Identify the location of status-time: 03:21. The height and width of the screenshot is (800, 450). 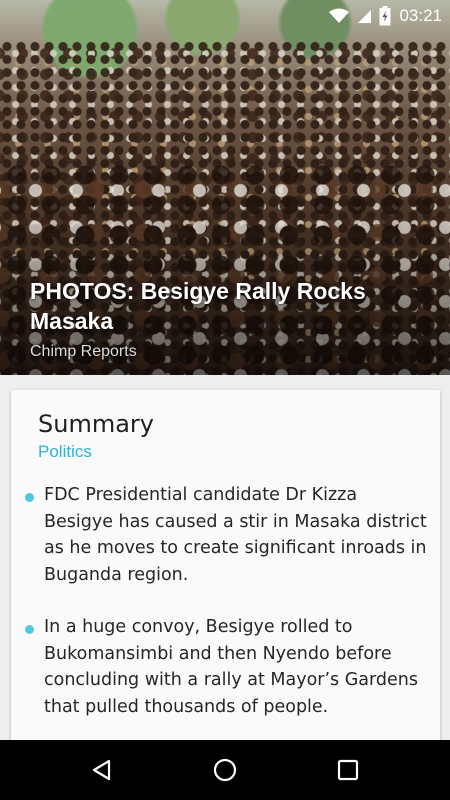
(420, 15).